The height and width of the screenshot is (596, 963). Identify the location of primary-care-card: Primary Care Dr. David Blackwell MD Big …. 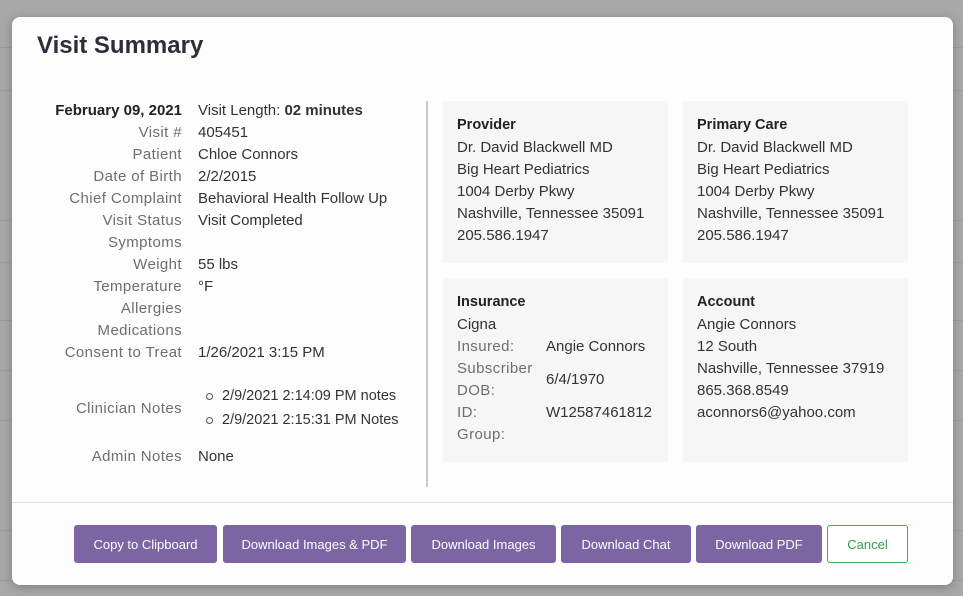
(795, 182).